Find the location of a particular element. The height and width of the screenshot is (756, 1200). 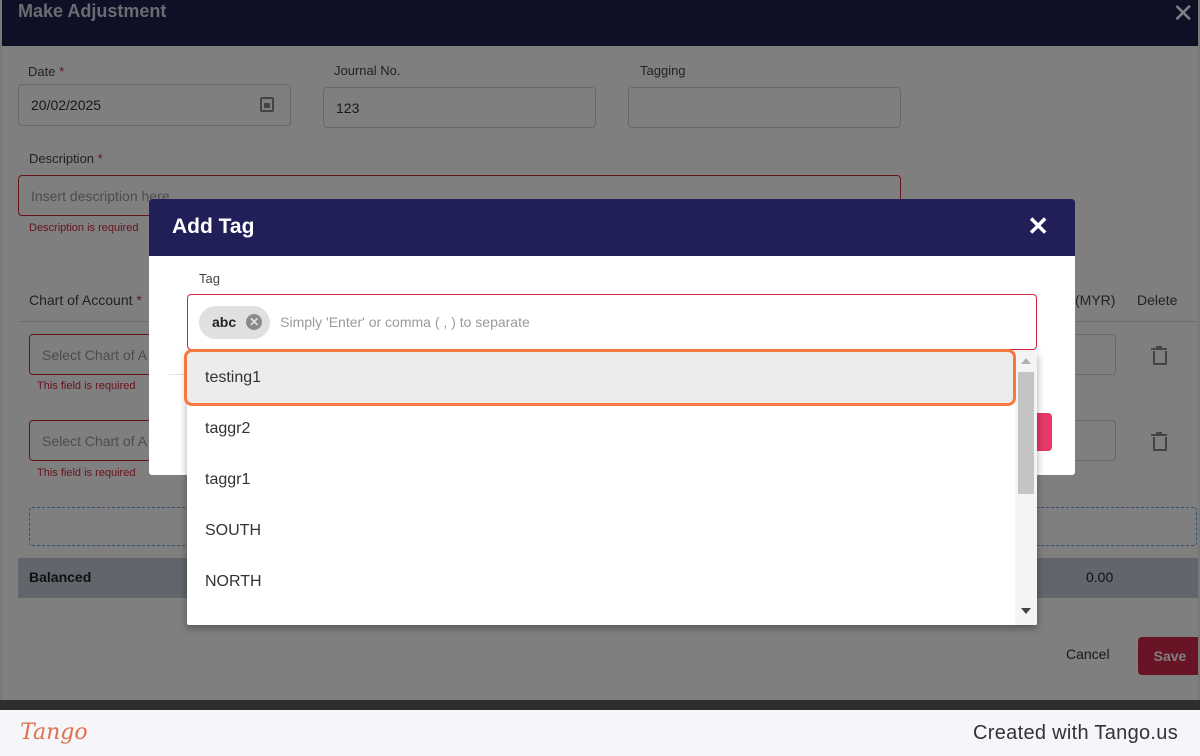

tag-chip: abc ✕ is located at coordinates (235, 322).